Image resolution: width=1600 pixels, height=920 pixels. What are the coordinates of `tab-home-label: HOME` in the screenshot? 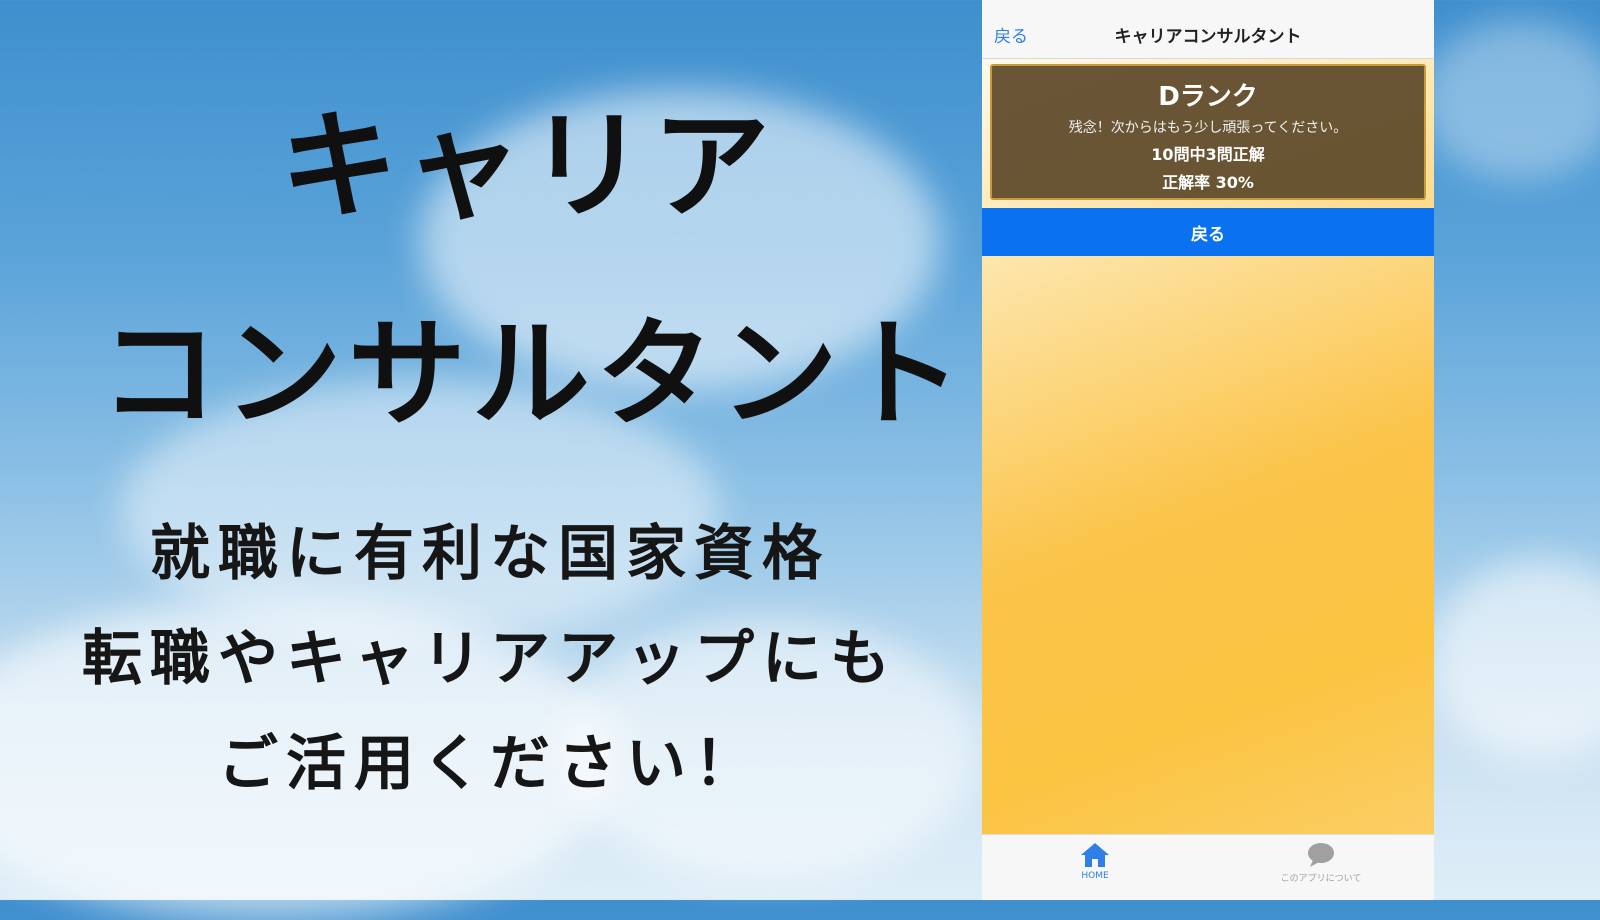 It's located at (1095, 876).